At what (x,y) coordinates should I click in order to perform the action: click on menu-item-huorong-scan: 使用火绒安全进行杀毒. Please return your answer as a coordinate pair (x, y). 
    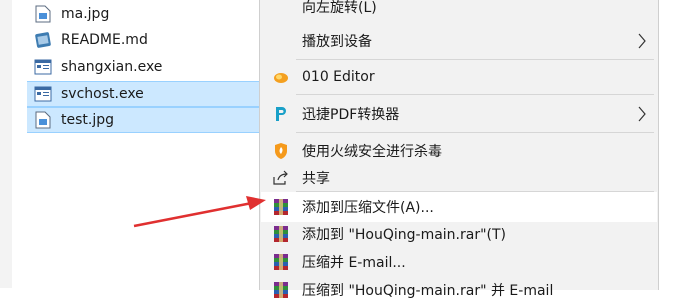
    Looking at the image, I should click on (459, 151).